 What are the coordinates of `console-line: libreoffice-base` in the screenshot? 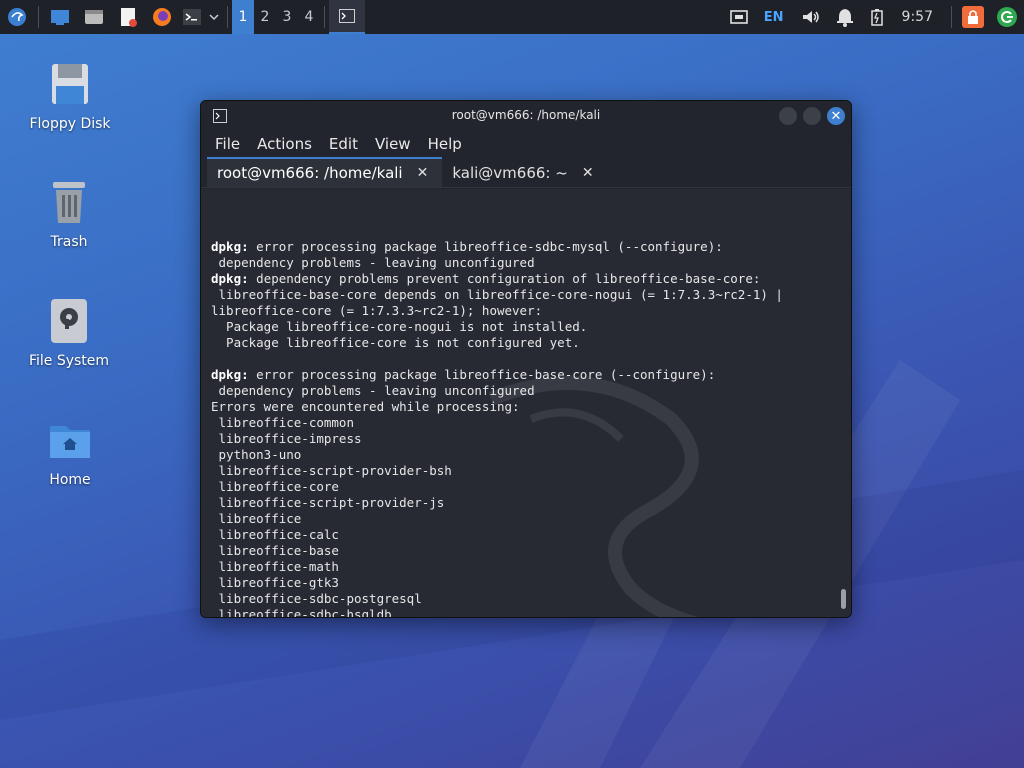 It's located at (526, 551).